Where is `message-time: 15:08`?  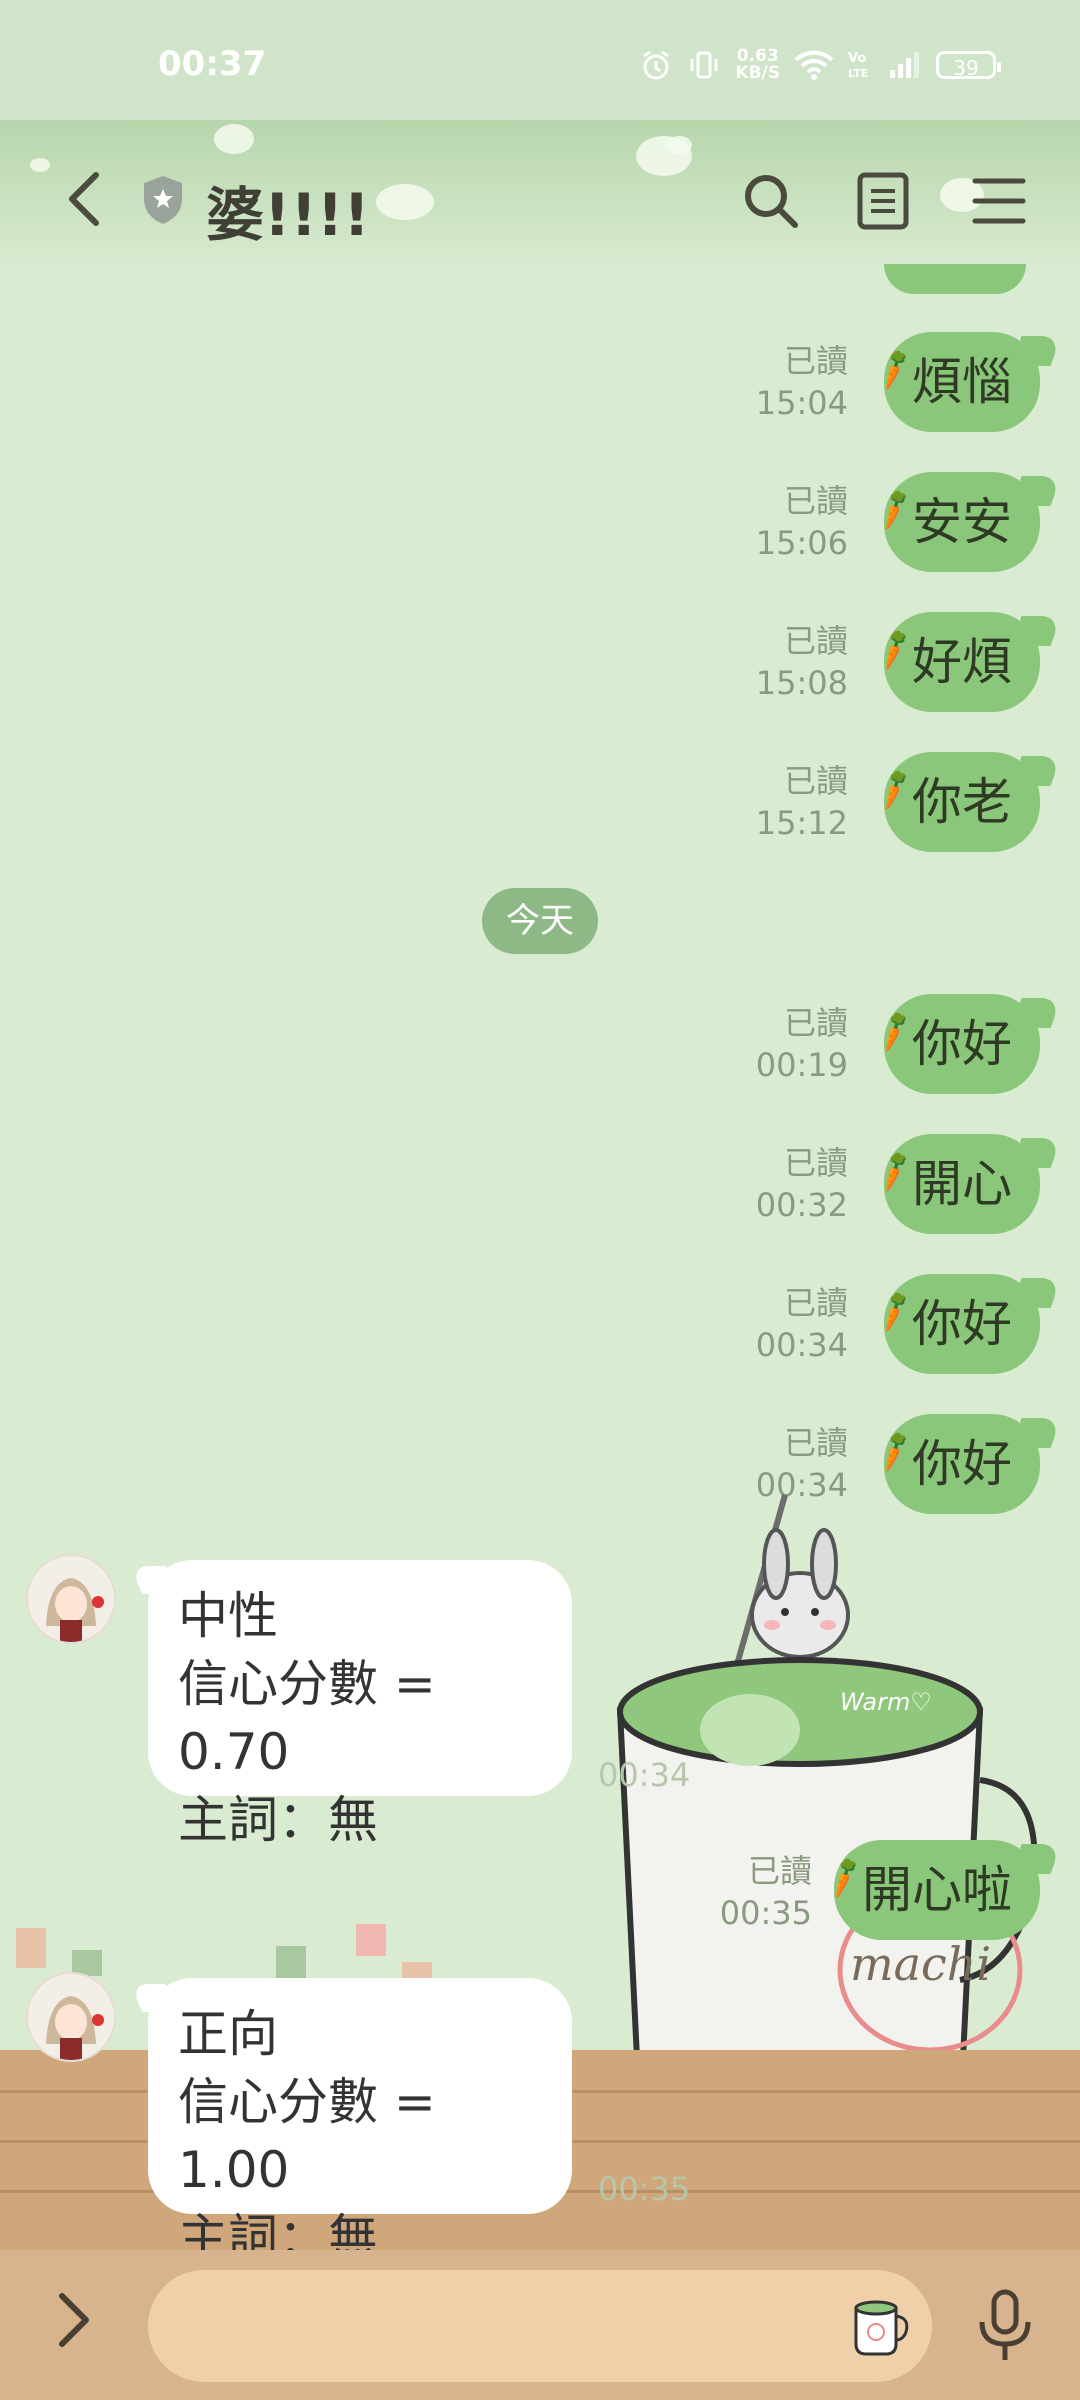 message-time: 15:08 is located at coordinates (801, 683).